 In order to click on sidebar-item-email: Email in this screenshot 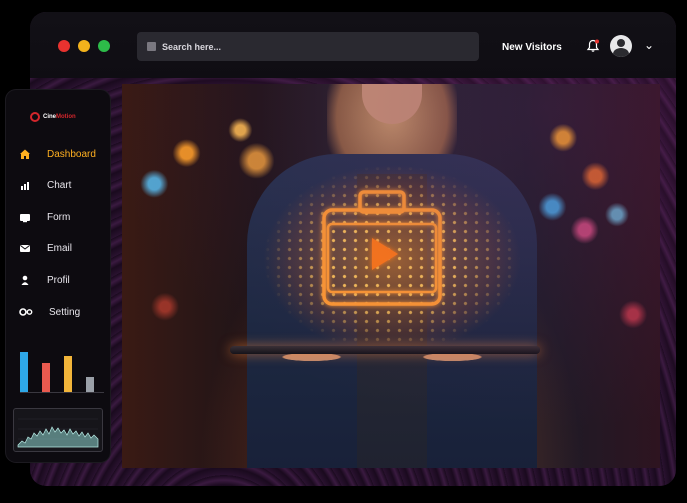, I will do `click(45, 248)`.